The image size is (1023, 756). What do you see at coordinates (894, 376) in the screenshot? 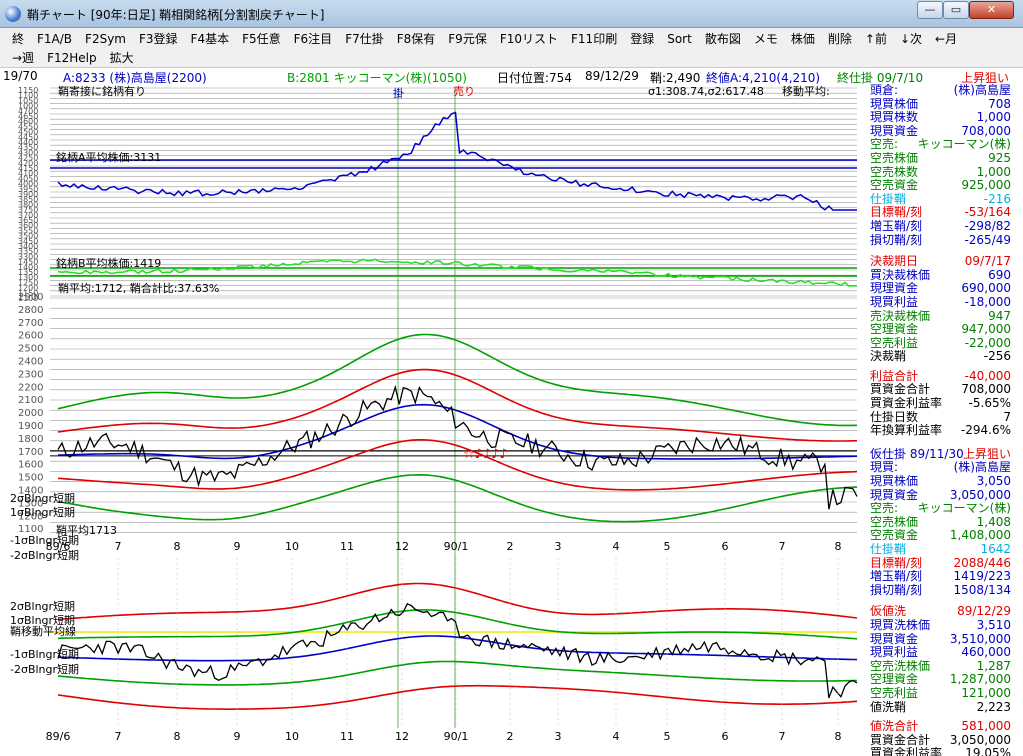
I see `panel3-header-label: 利益合計` at bounding box center [894, 376].